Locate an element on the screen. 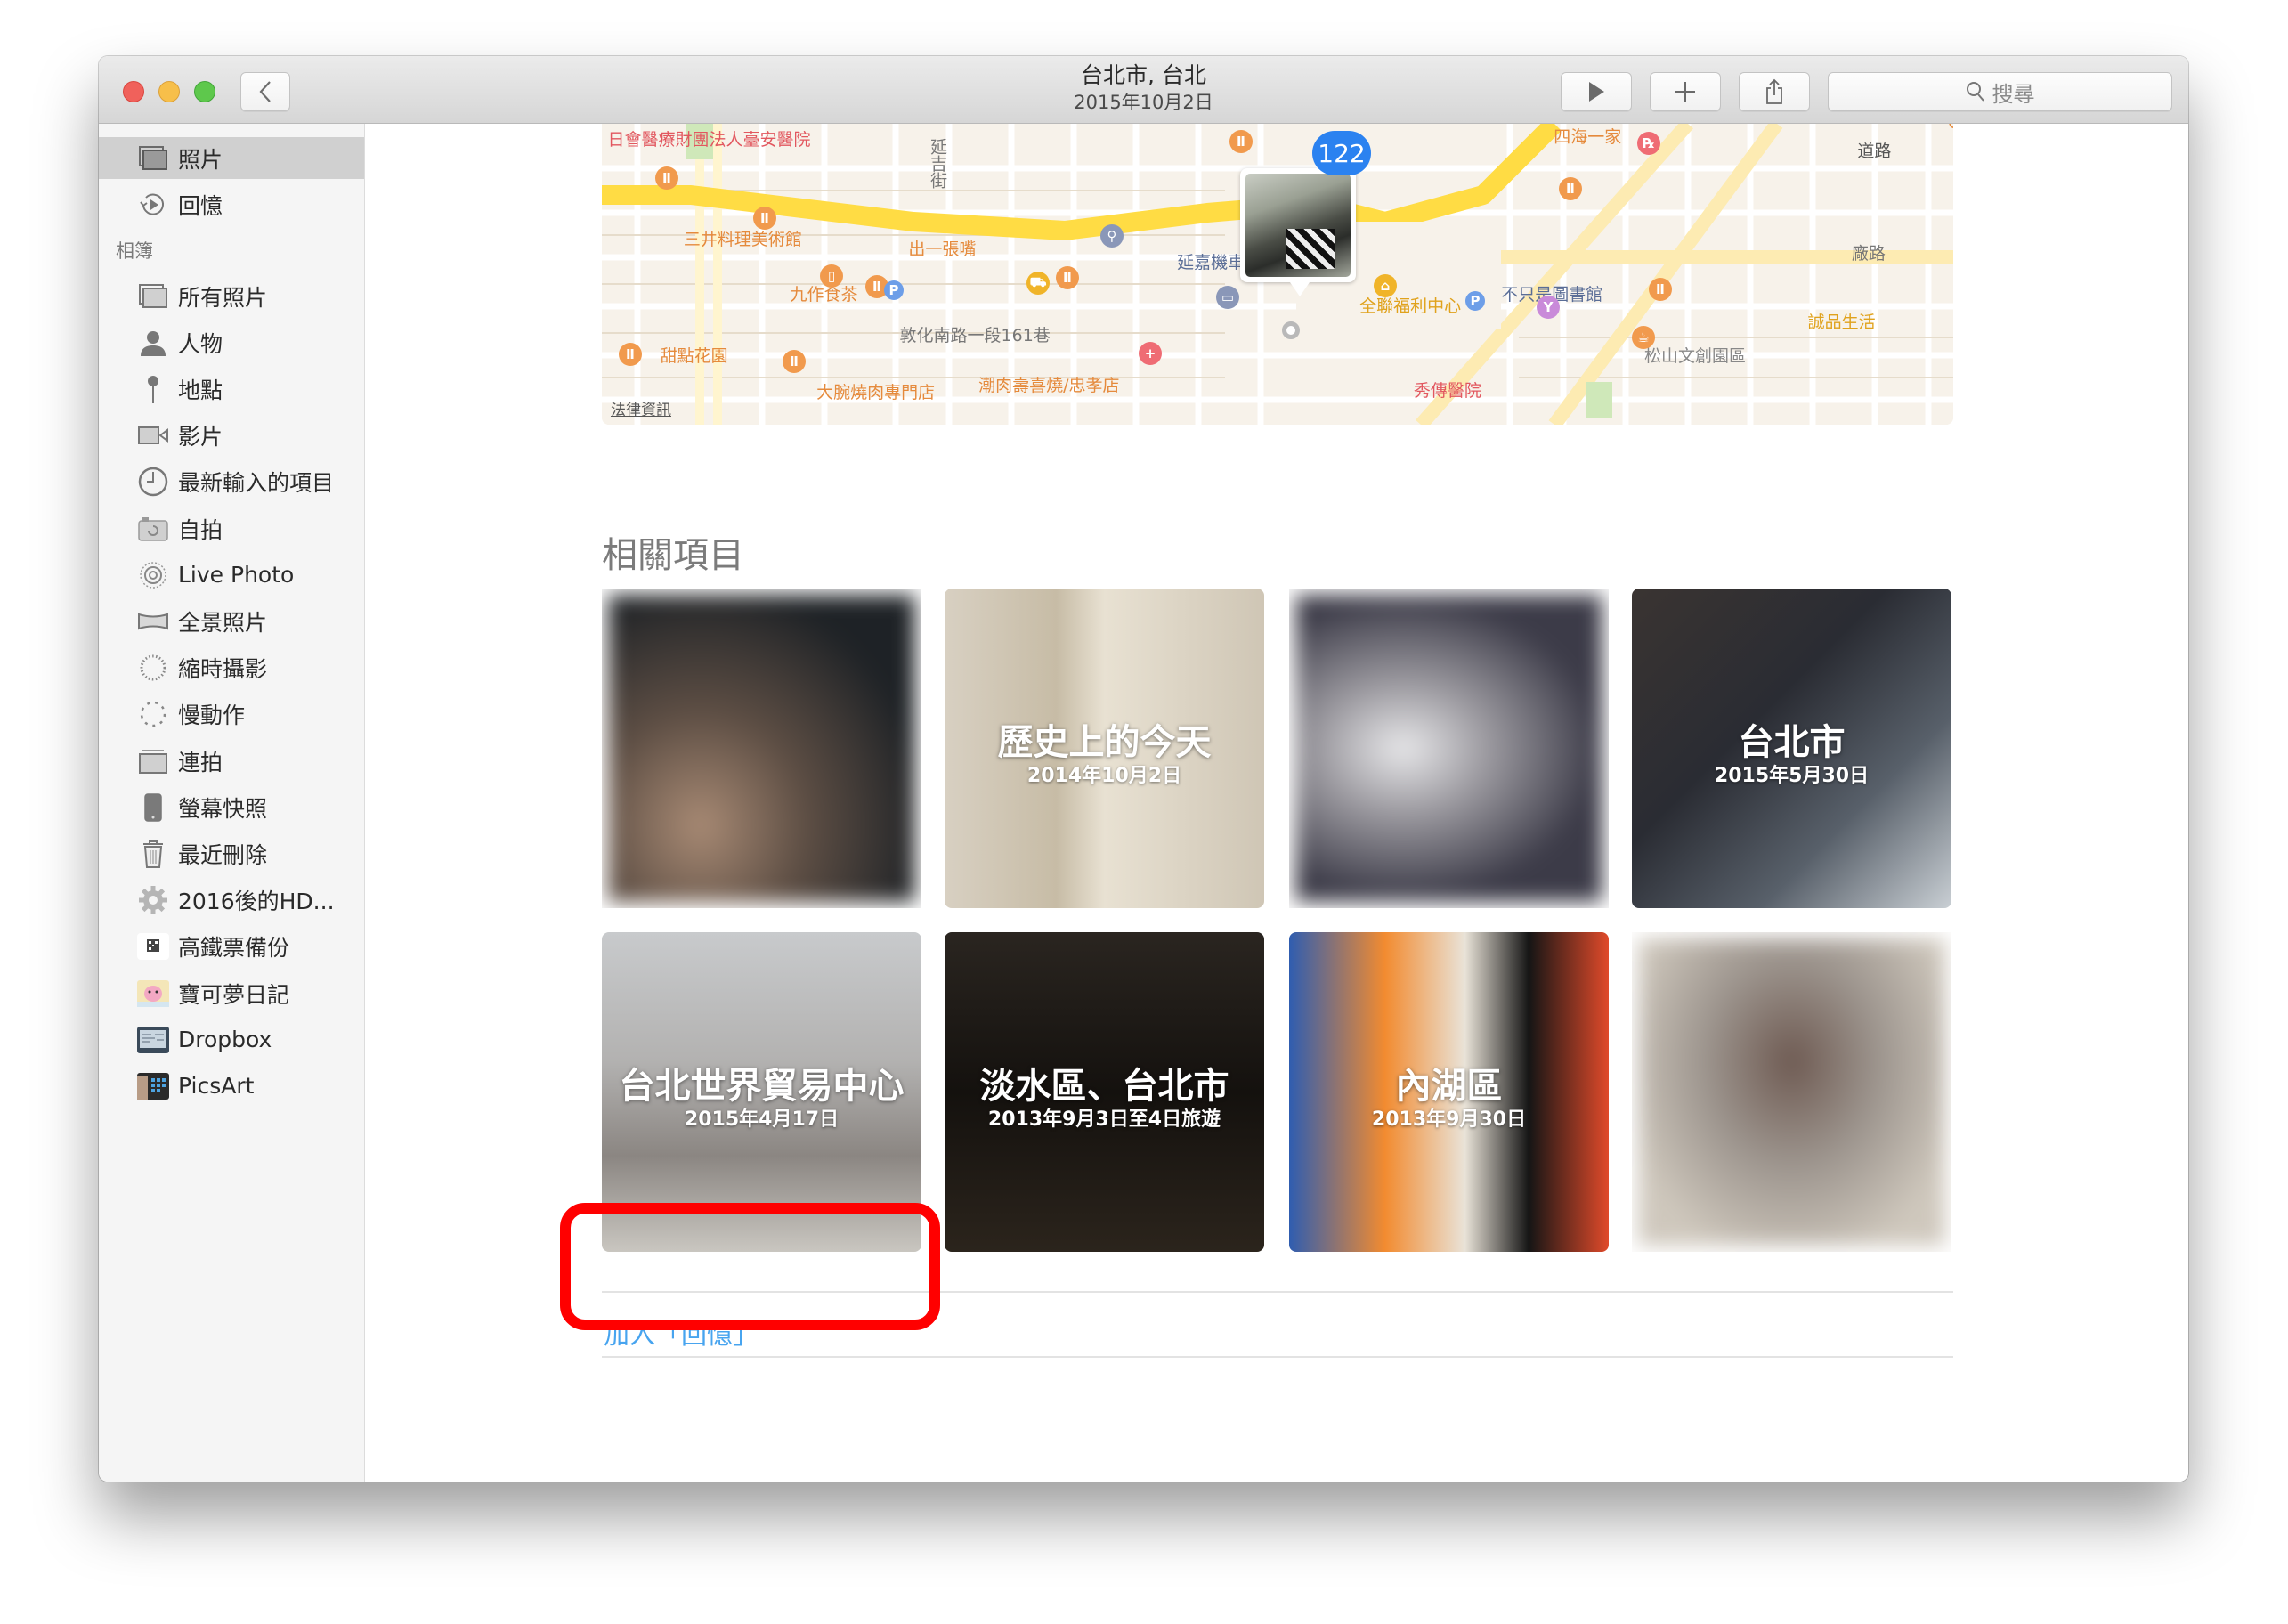 The width and height of the screenshot is (2288, 1624). burst-icon is located at coordinates (153, 761).